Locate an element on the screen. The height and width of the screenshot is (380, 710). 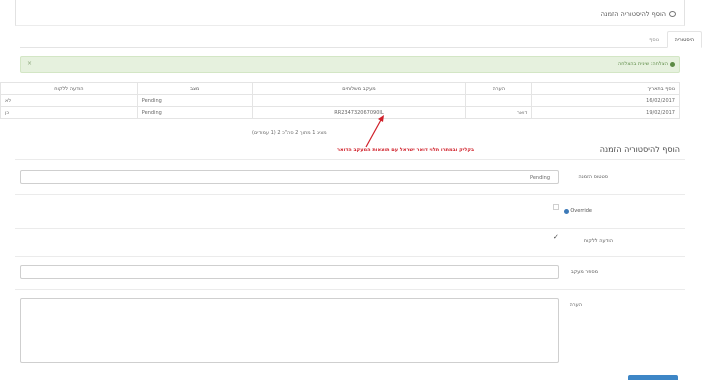
tracking-number-label: מספר מעקב is located at coordinates (584, 272).